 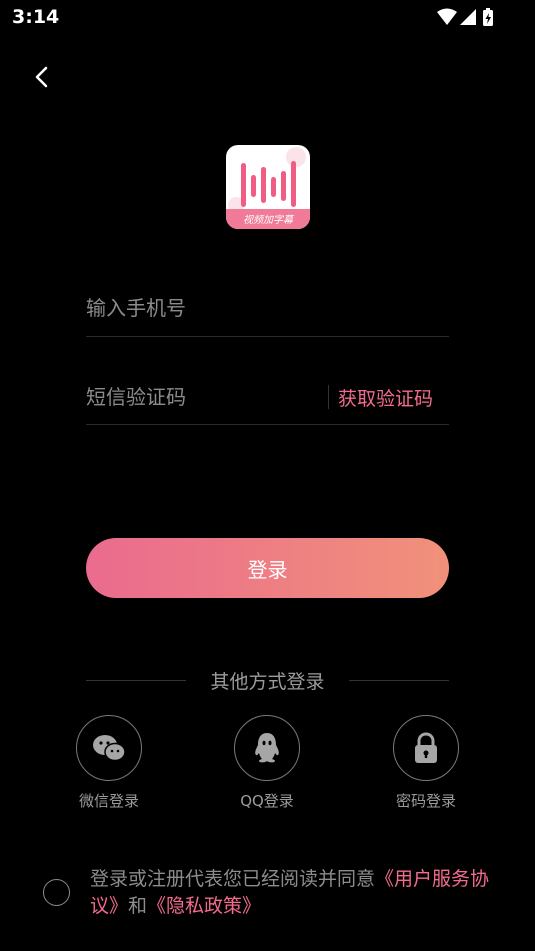 What do you see at coordinates (267, 801) in the screenshot?
I see `qq-login-label: QQ登录` at bounding box center [267, 801].